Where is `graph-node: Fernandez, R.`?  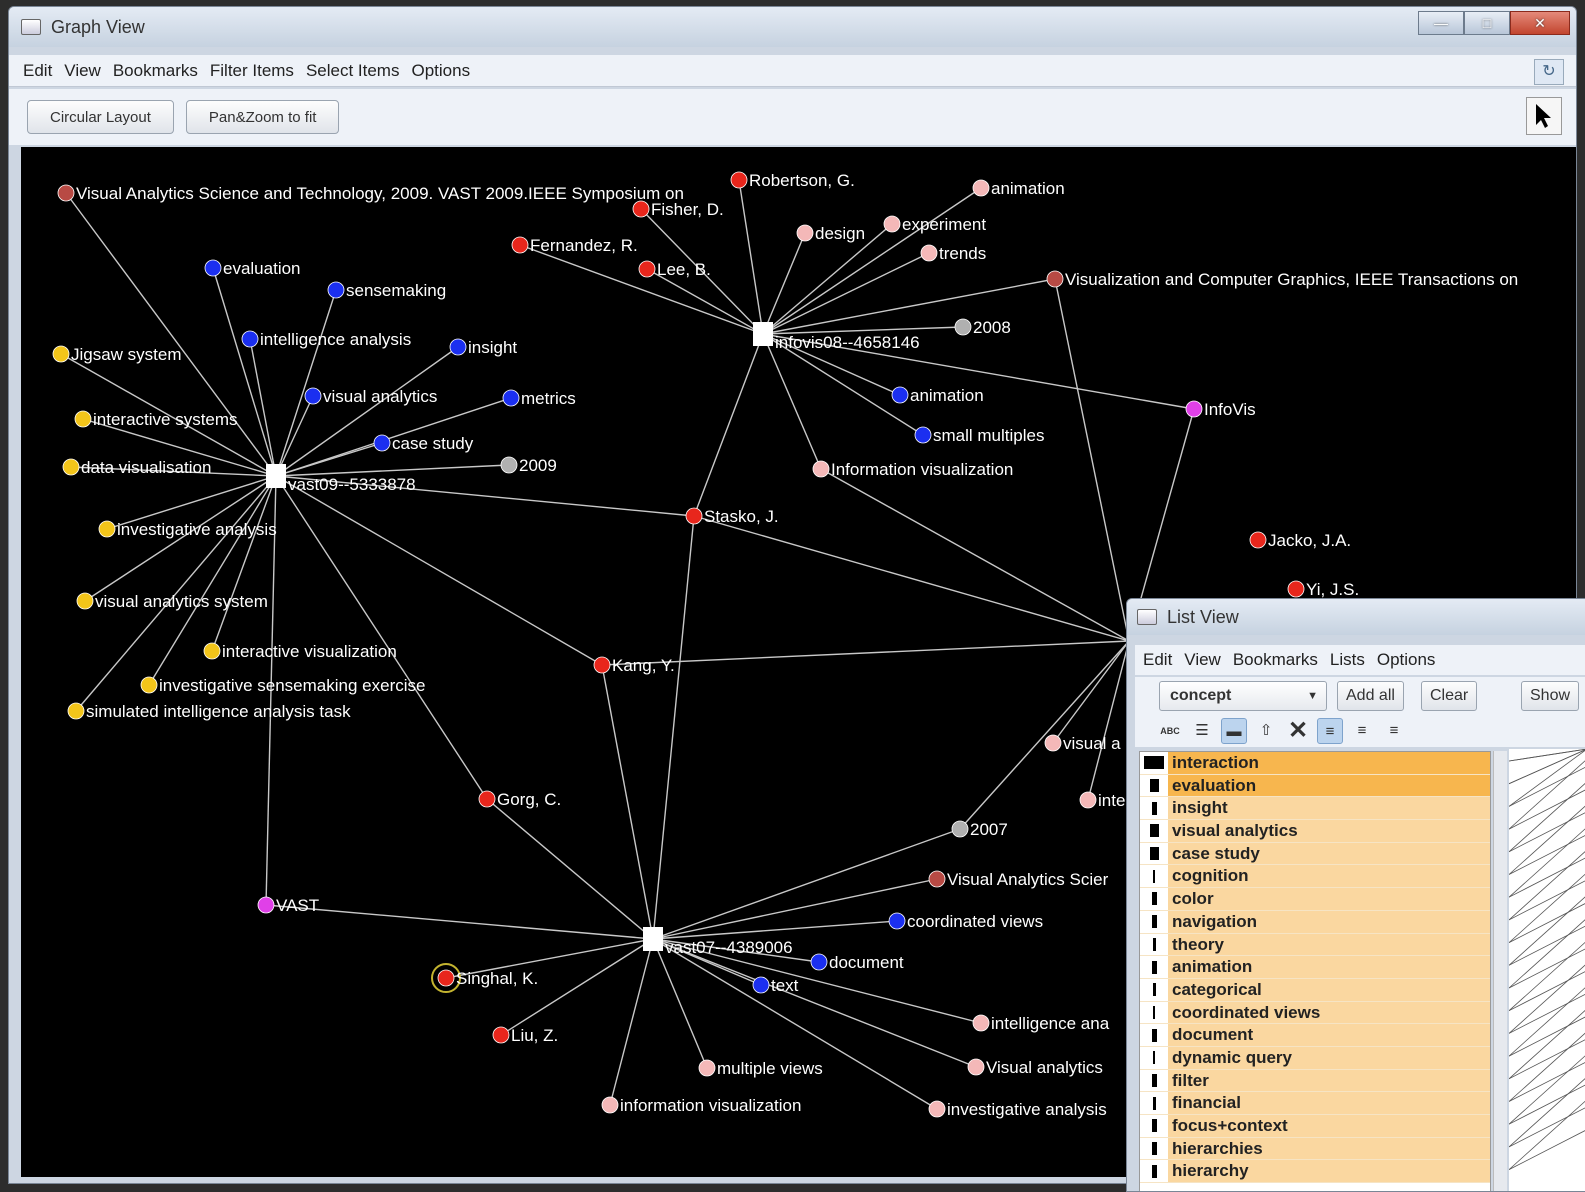
graph-node: Fernandez, R. is located at coordinates (574, 245).